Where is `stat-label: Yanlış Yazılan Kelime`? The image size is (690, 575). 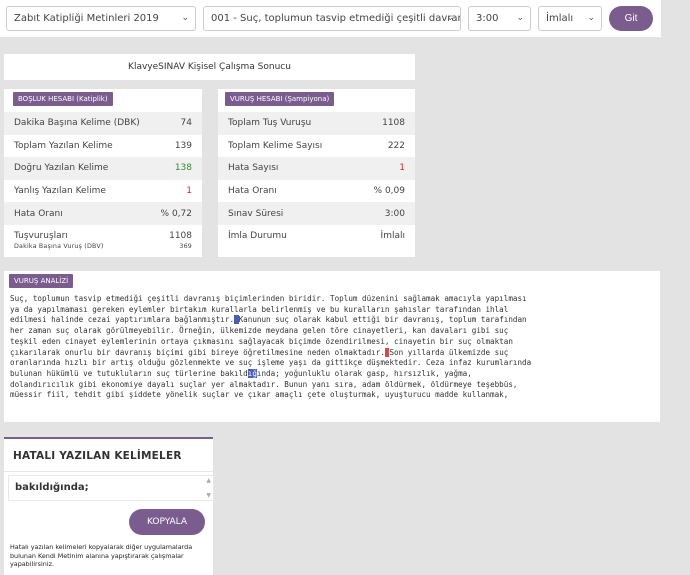
stat-label: Yanlış Yazılan Kelime is located at coordinates (60, 191).